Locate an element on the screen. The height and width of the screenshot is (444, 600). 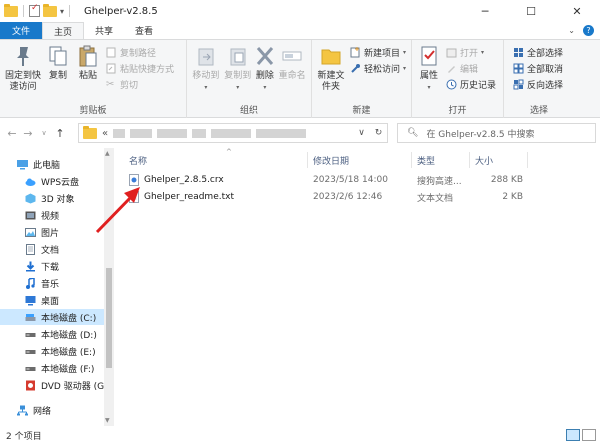
file-date: 2023/5/18 14:00 is located at coordinates (350, 180).